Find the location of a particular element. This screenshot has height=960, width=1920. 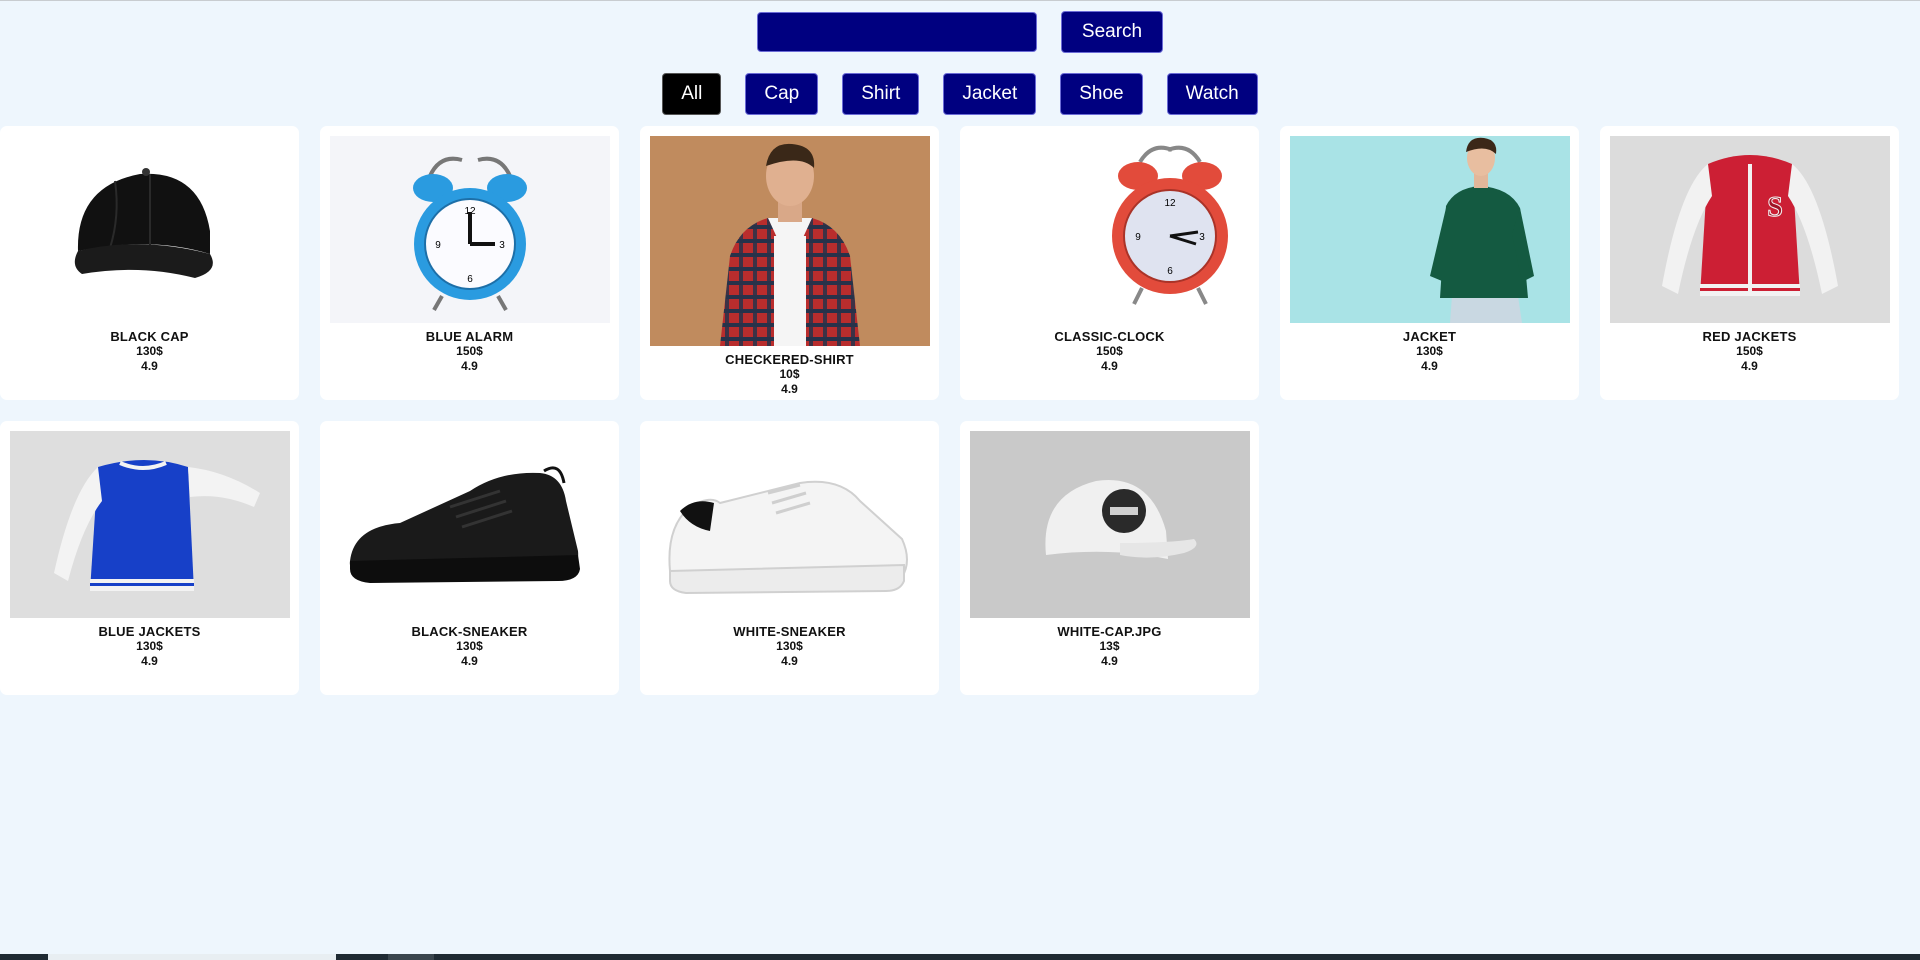

black-sneaker-image is located at coordinates (469, 524).